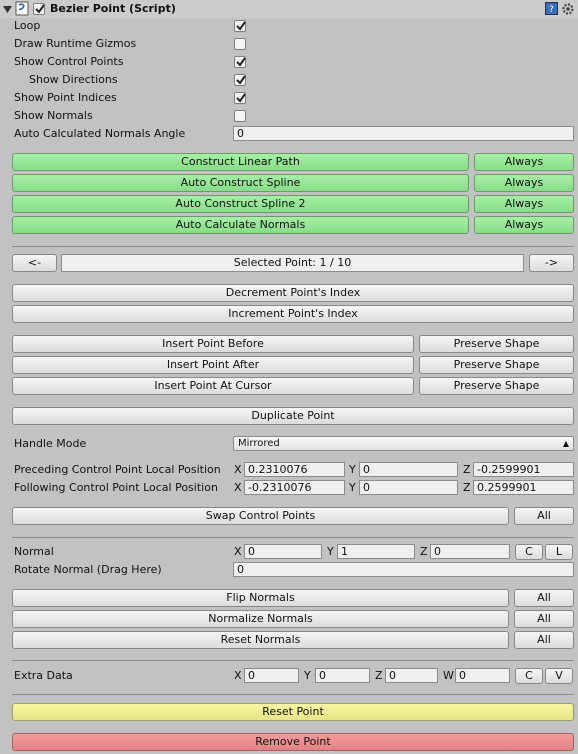 The width and height of the screenshot is (578, 754). I want to click on next-point-button: ->, so click(551, 263).